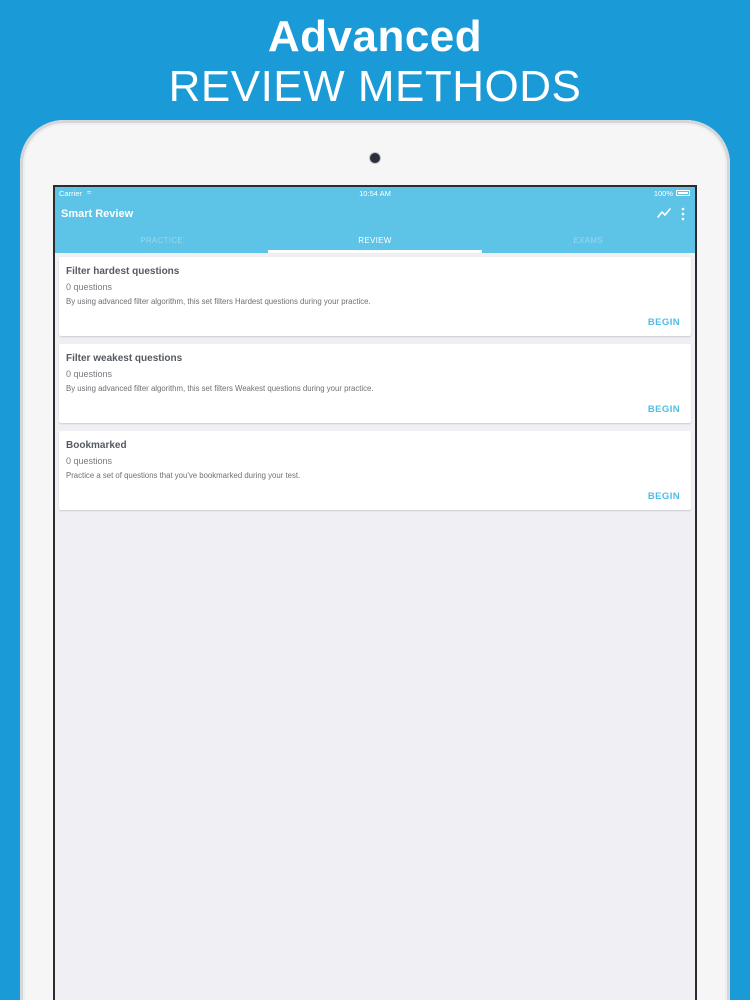 The image size is (750, 1000). What do you see at coordinates (375, 158) in the screenshot?
I see `camera-icon` at bounding box center [375, 158].